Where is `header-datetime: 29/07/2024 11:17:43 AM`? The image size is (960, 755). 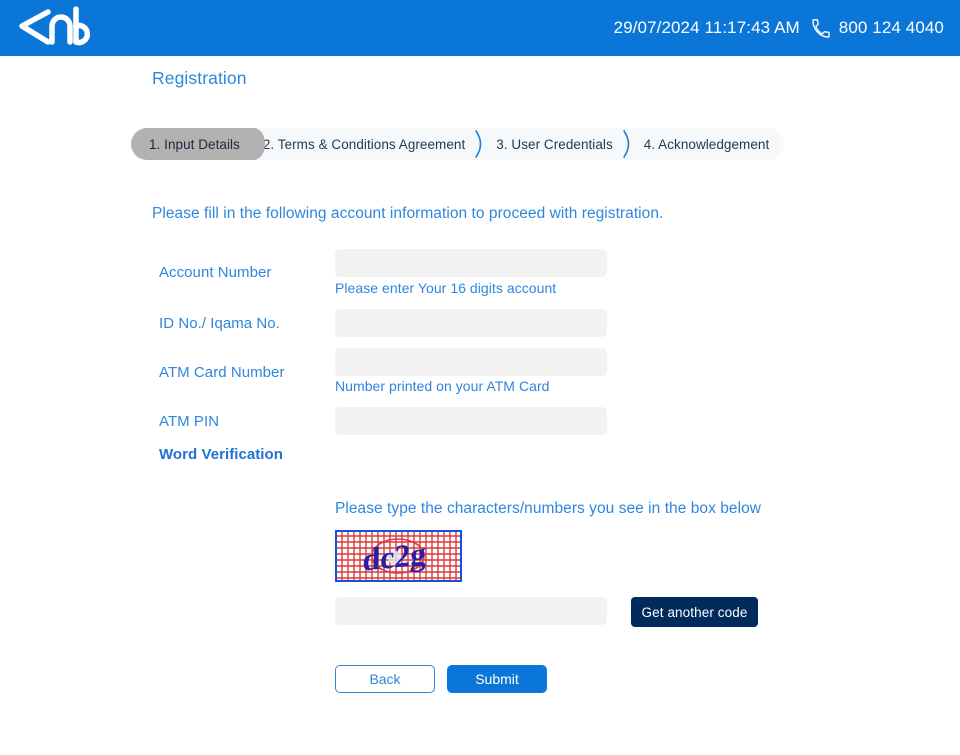 header-datetime: 29/07/2024 11:17:43 AM is located at coordinates (706, 27).